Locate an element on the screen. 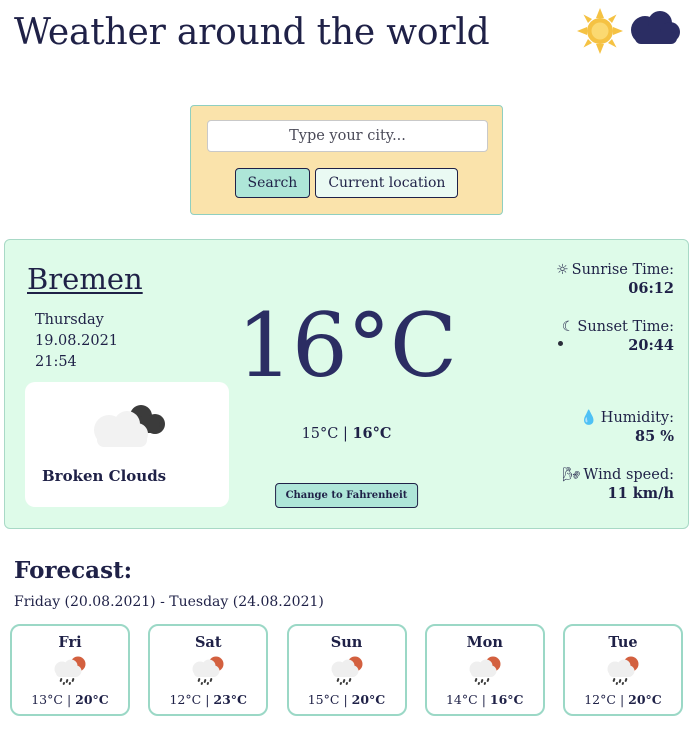 This screenshot has height=739, width=693. sunrise-icon: ☼ is located at coordinates (562, 270).